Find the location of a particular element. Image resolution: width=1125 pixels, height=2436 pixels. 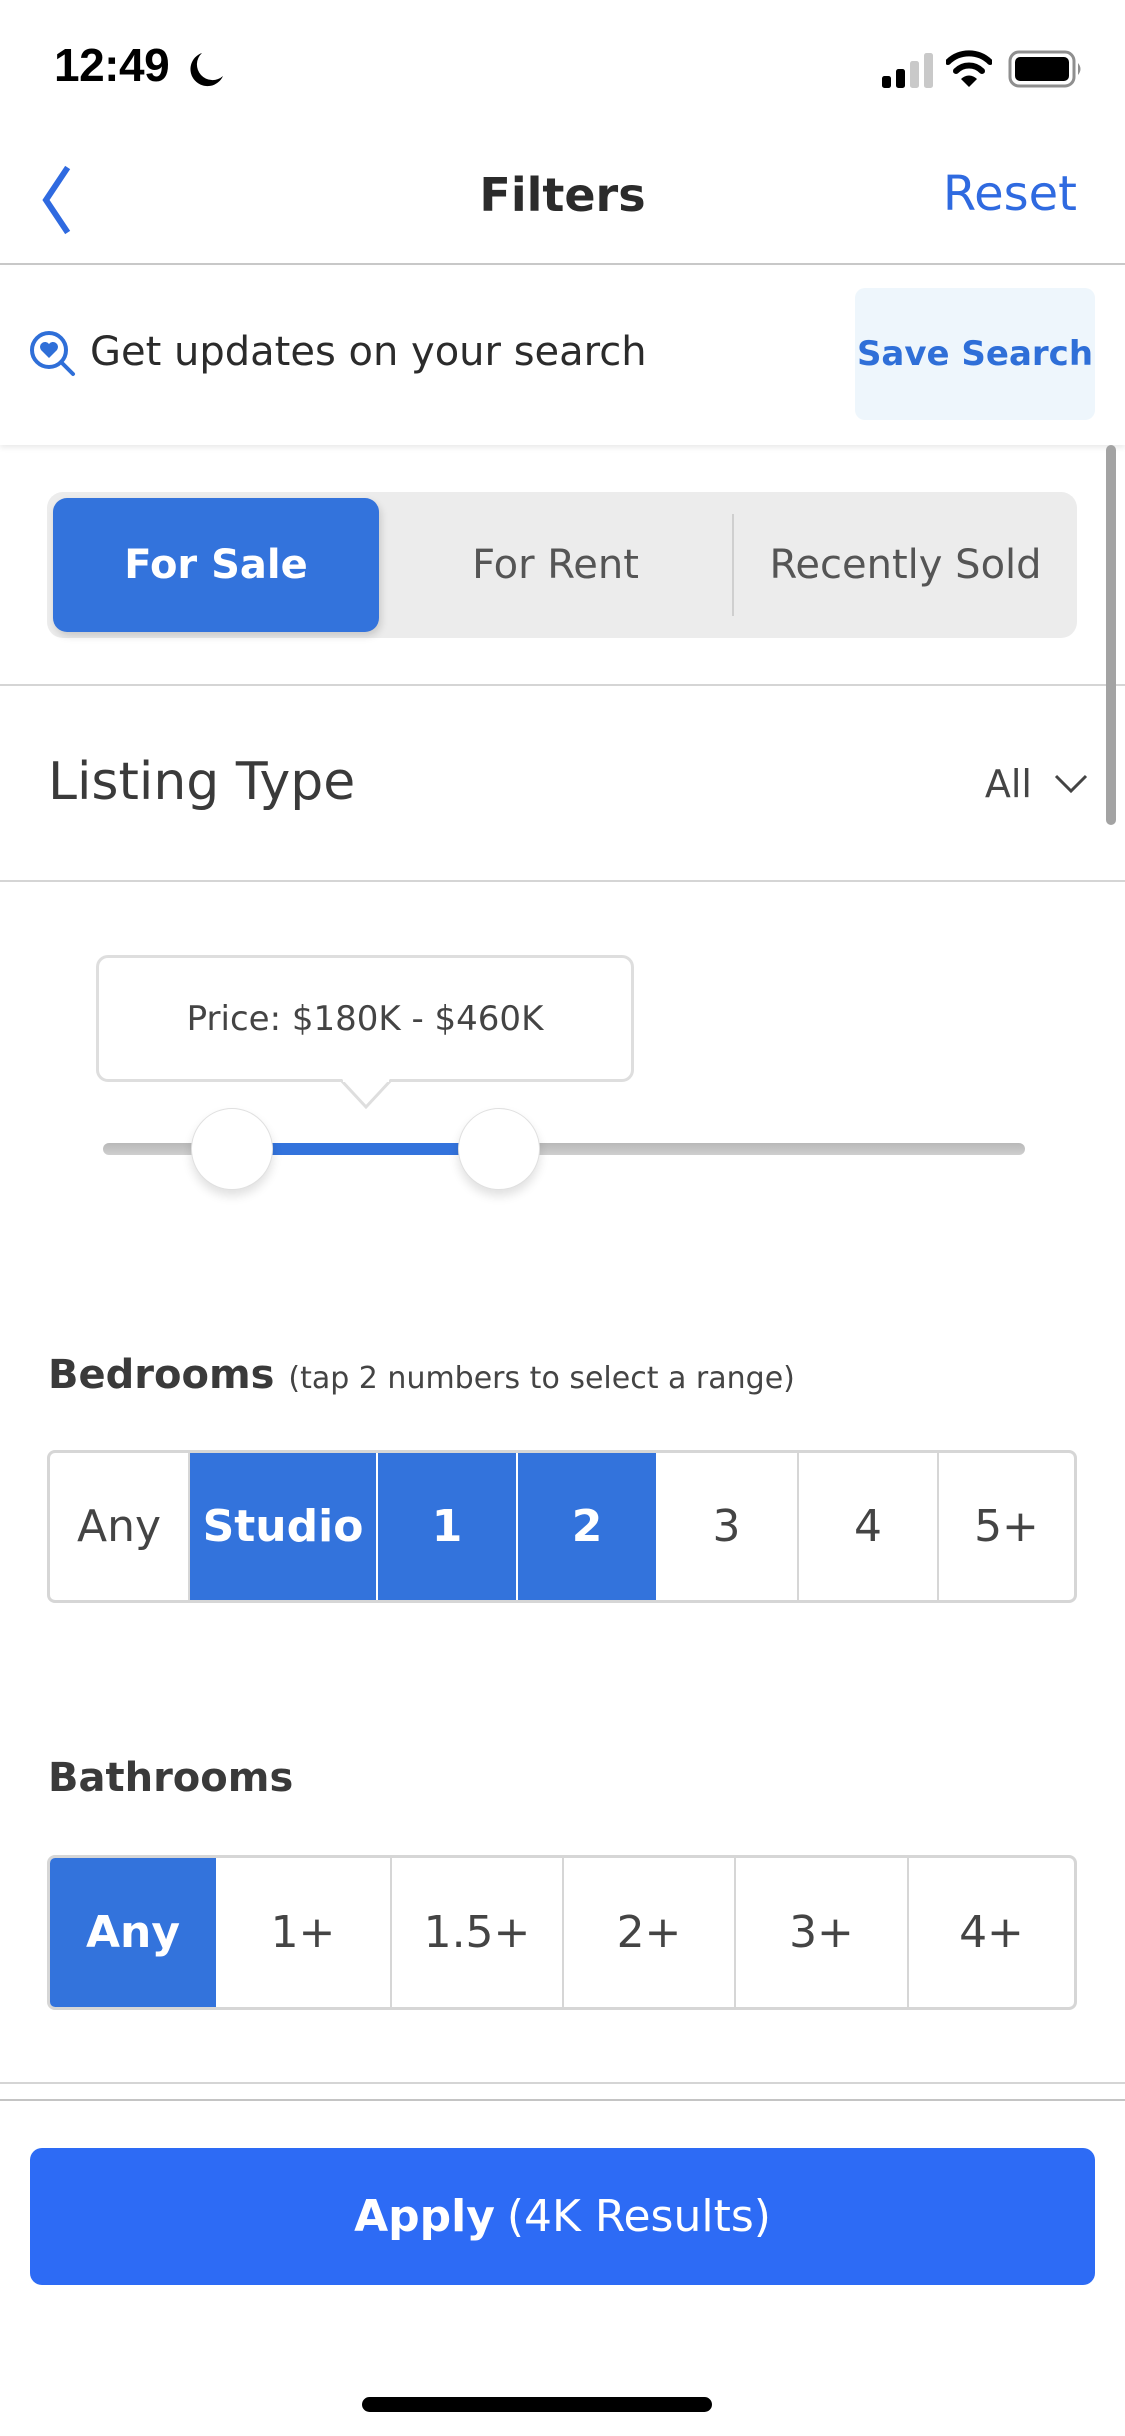

bedroom-option-studio: Studio is located at coordinates (282, 1526).